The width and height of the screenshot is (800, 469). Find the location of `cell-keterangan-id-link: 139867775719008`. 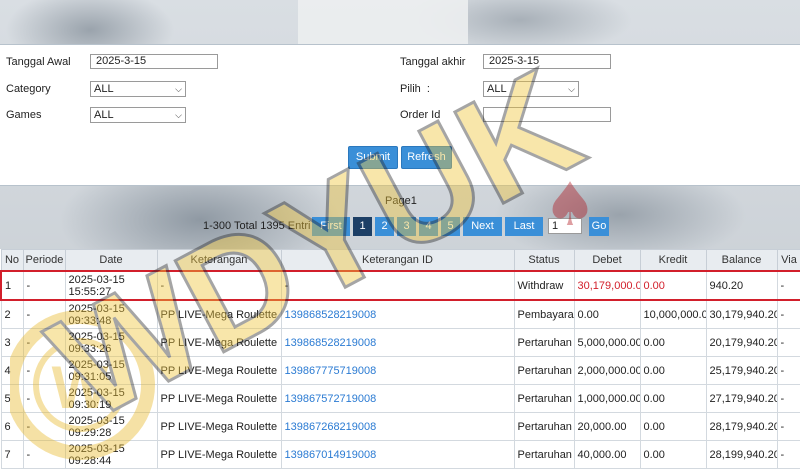

cell-keterangan-id-link: 139867775719008 is located at coordinates (397, 370).